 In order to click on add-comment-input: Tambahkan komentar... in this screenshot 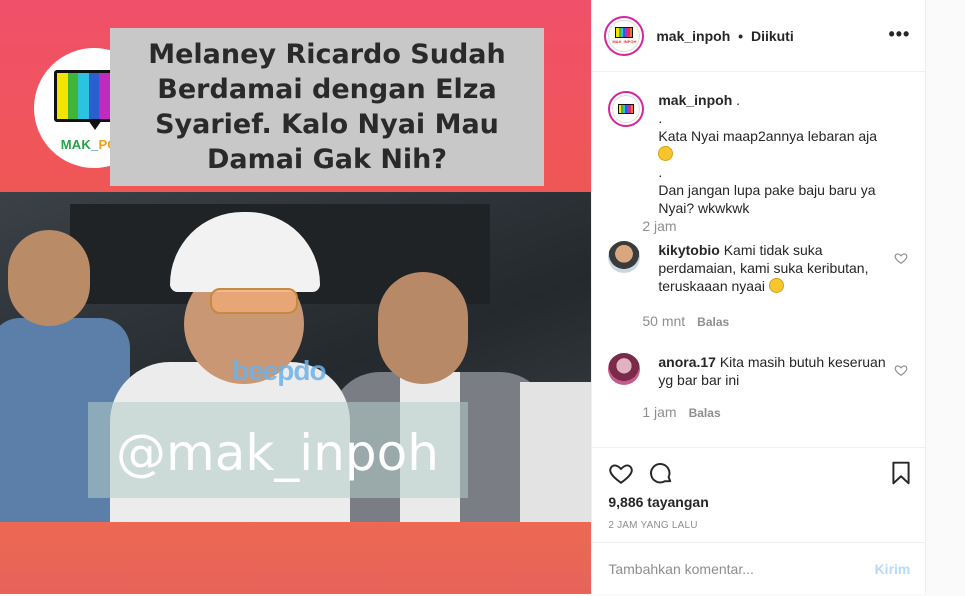, I will do `click(681, 569)`.